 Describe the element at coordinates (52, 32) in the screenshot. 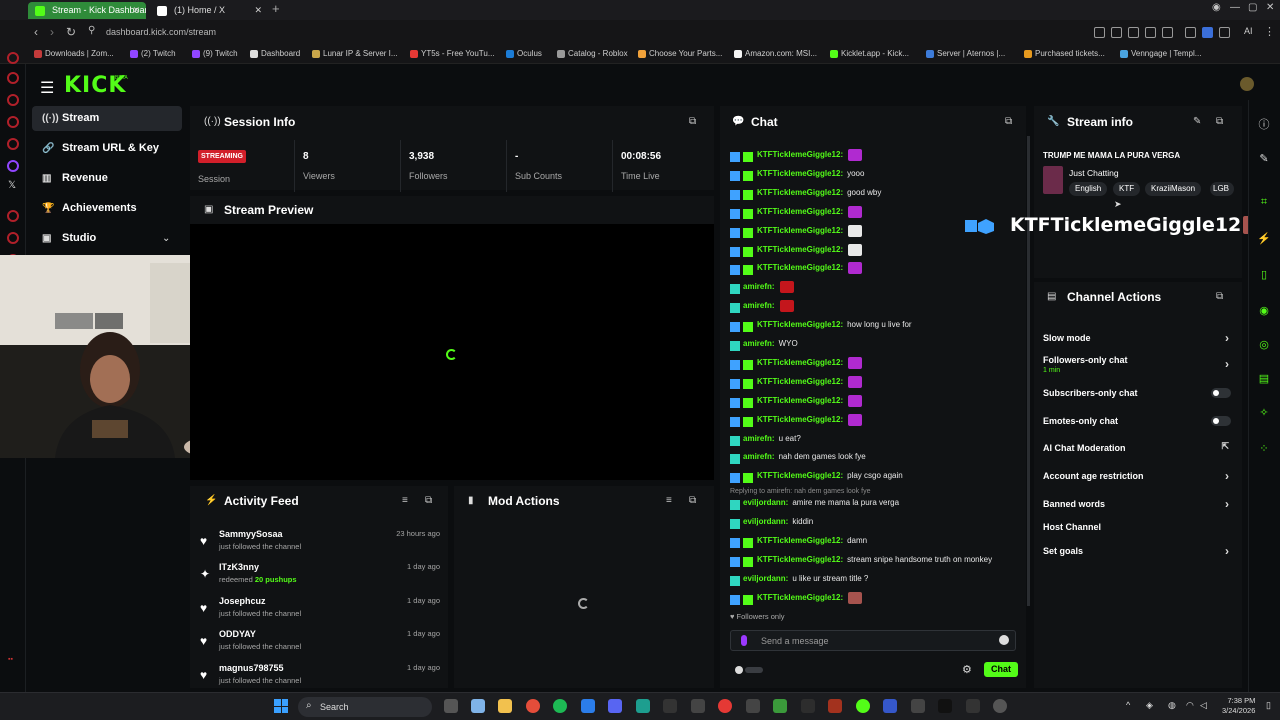

I see `forward-icon: ›` at that location.